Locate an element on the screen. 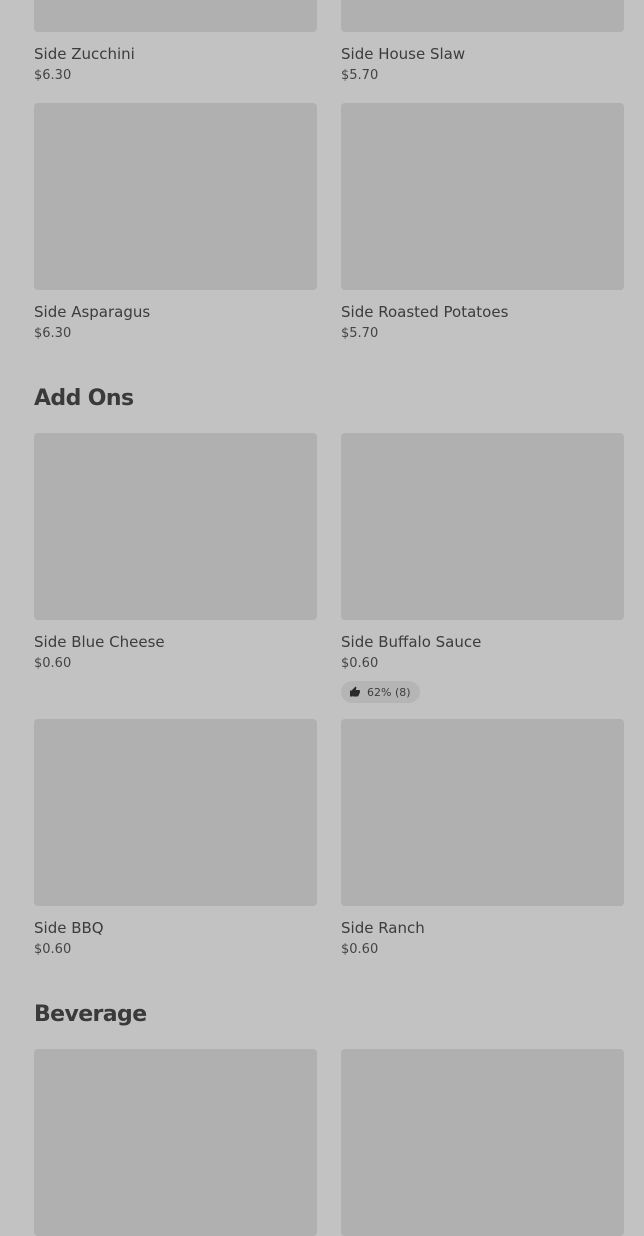  item-name: Side Asparagus is located at coordinates (92, 312).